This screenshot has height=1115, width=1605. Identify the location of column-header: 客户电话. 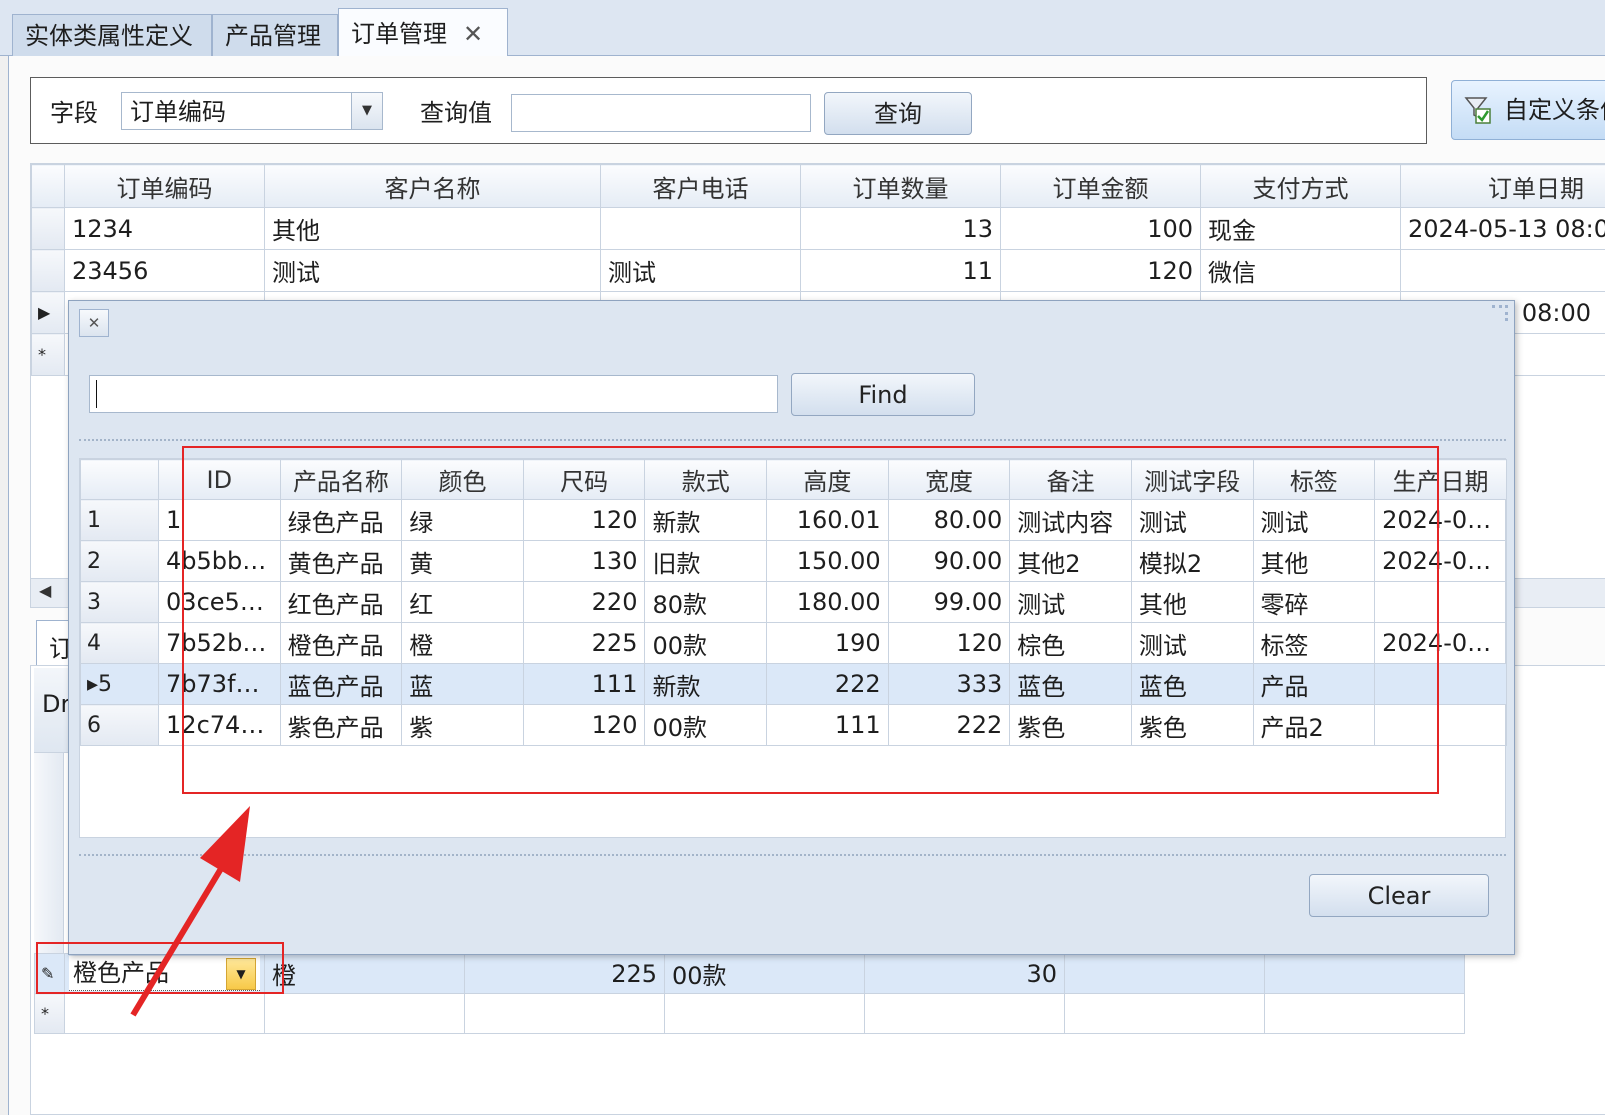
(700, 186).